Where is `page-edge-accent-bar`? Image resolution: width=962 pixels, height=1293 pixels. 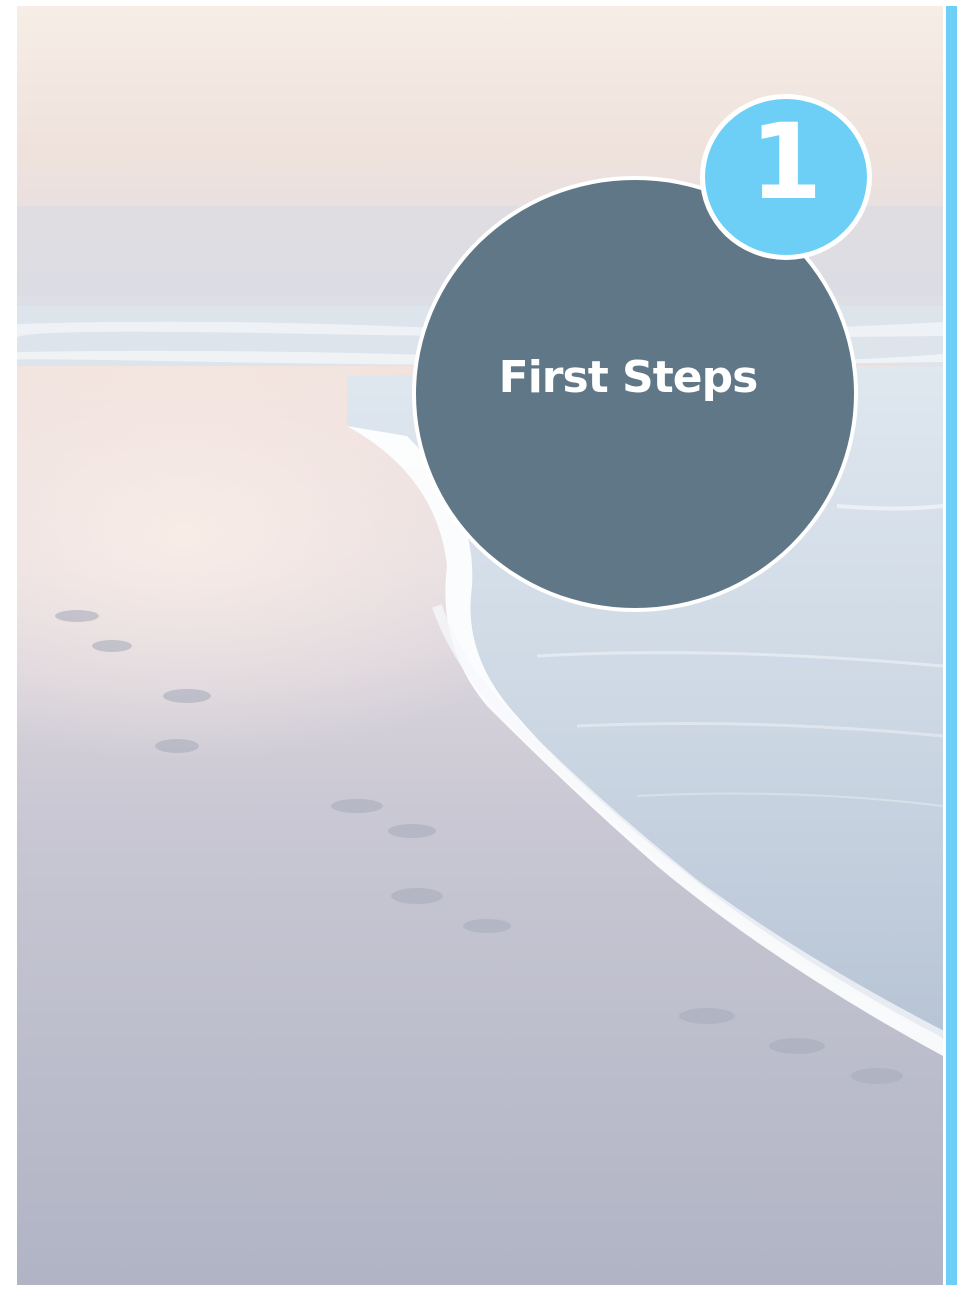 page-edge-accent-bar is located at coordinates (951, 645).